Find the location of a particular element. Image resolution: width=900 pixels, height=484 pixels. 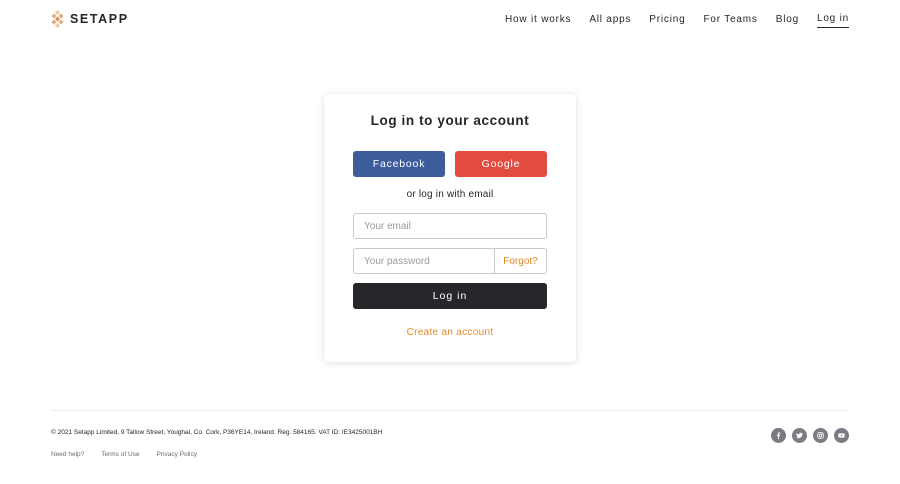

nav-pricing: Pricing is located at coordinates (667, 21).